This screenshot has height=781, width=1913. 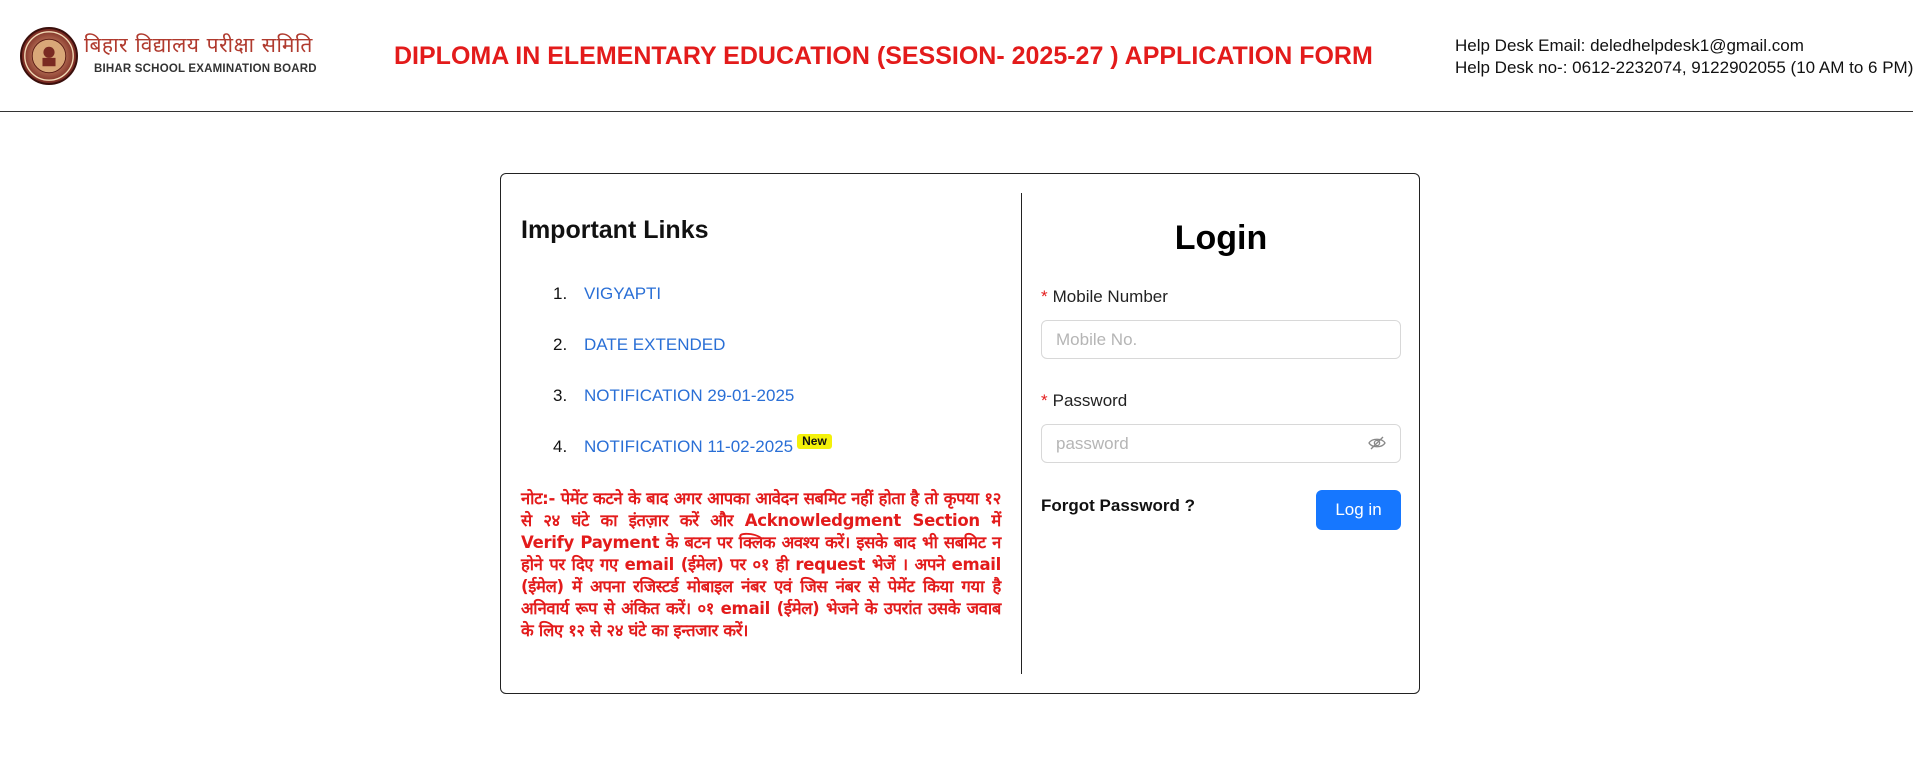 I want to click on password-label-text: Password, so click(x=1090, y=400).